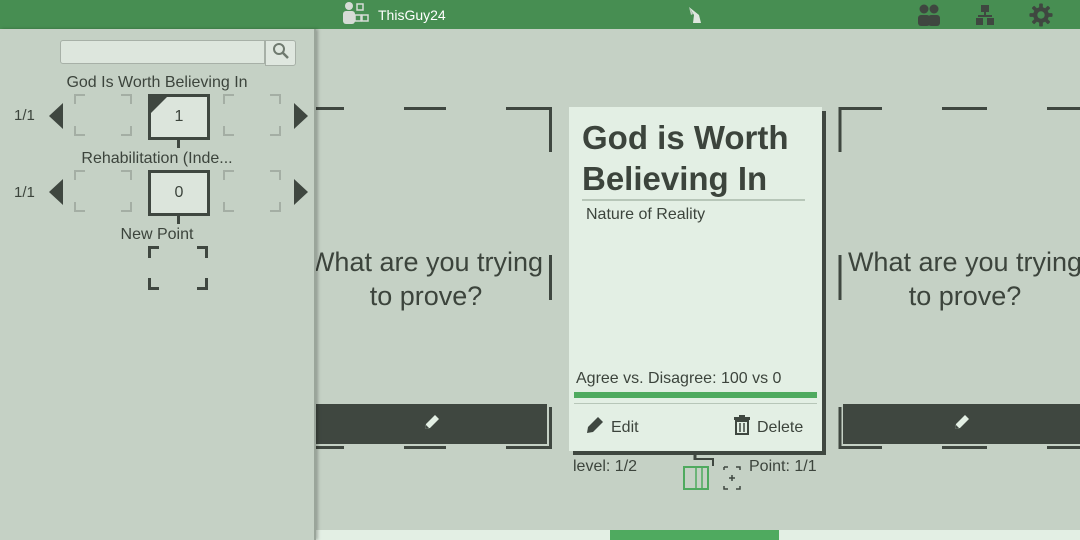 The image size is (1080, 540). I want to click on tree-row-2-node-value: 0, so click(179, 192).